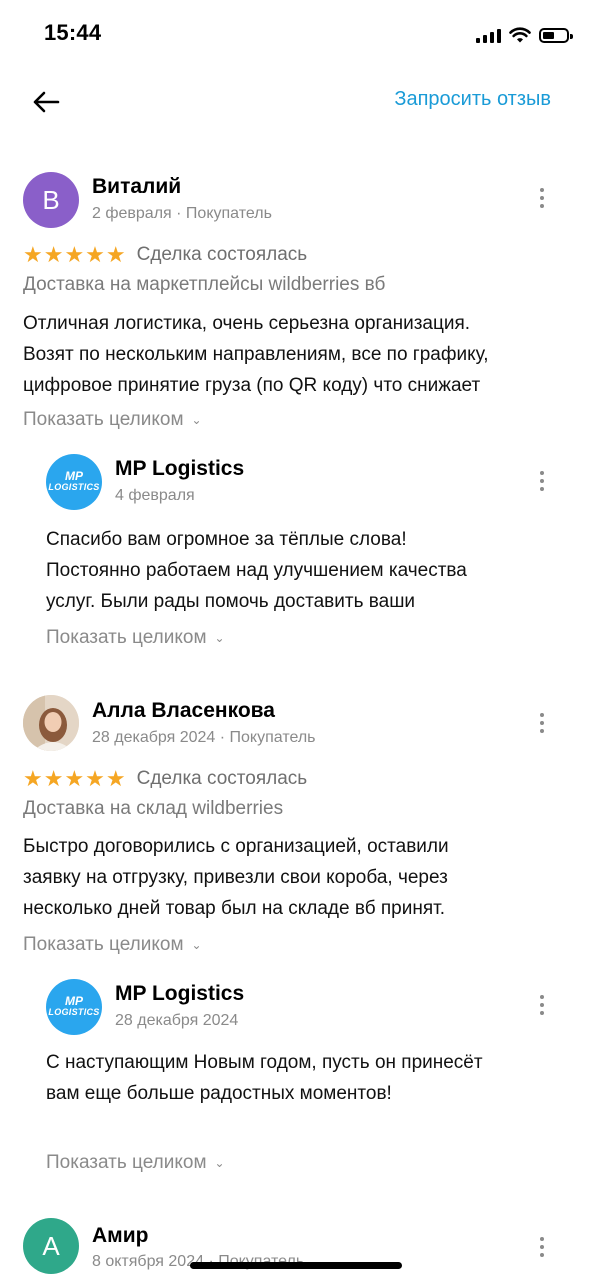 This screenshot has height=1280, width=591. I want to click on reply-text-line: услуг. Были рады помочь доставить ваши, so click(231, 601).